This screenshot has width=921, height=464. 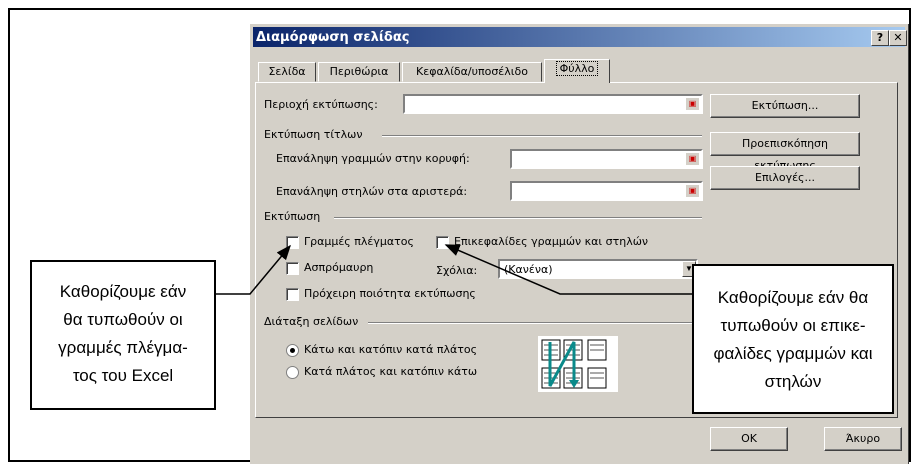 What do you see at coordinates (568, 269) in the screenshot?
I see `headings-arrow` at bounding box center [568, 269].